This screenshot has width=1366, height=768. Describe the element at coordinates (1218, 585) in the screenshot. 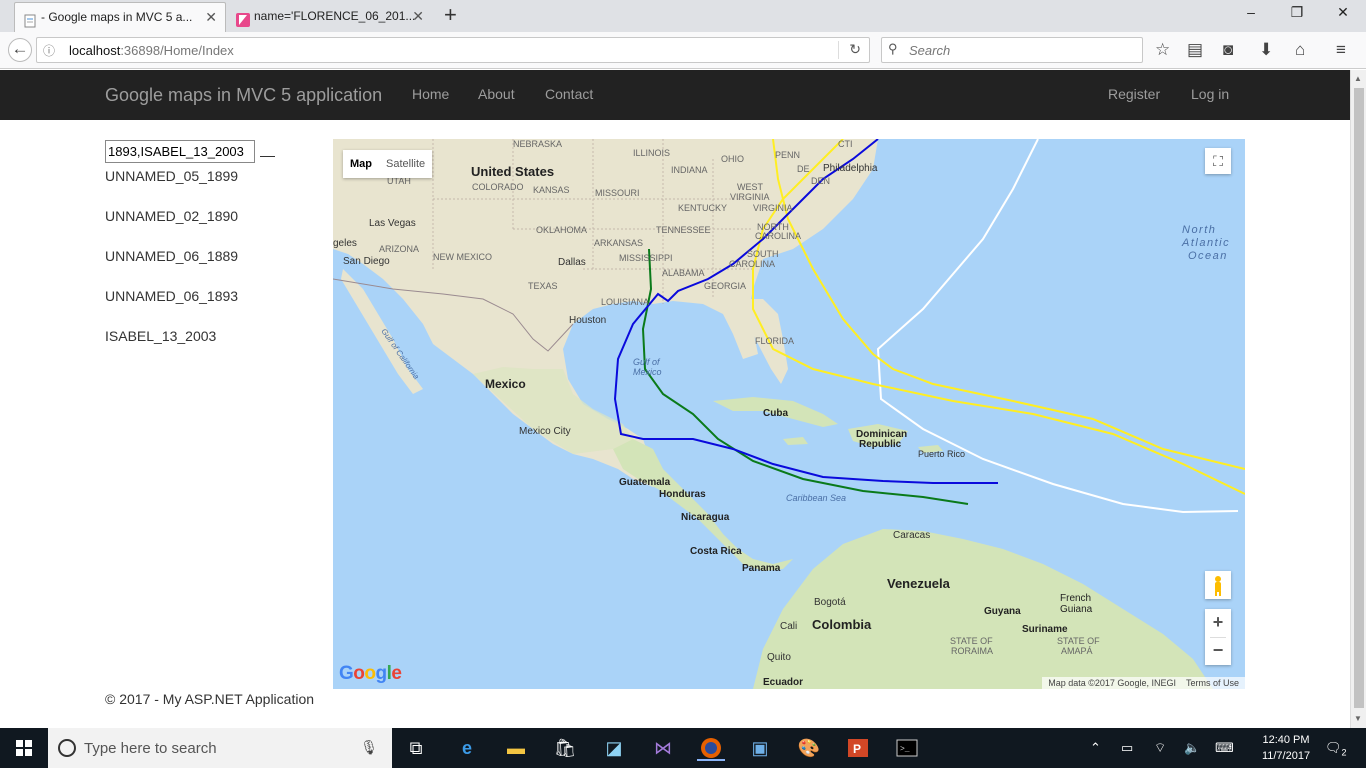

I see `pegman-icon` at that location.